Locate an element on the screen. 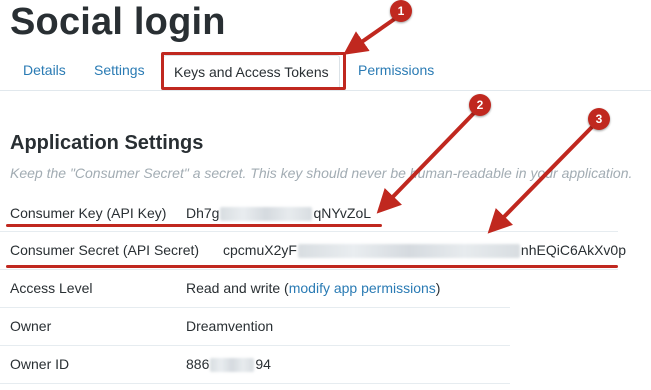 The image size is (651, 390). annotation-badge-2: 2 is located at coordinates (480, 105).